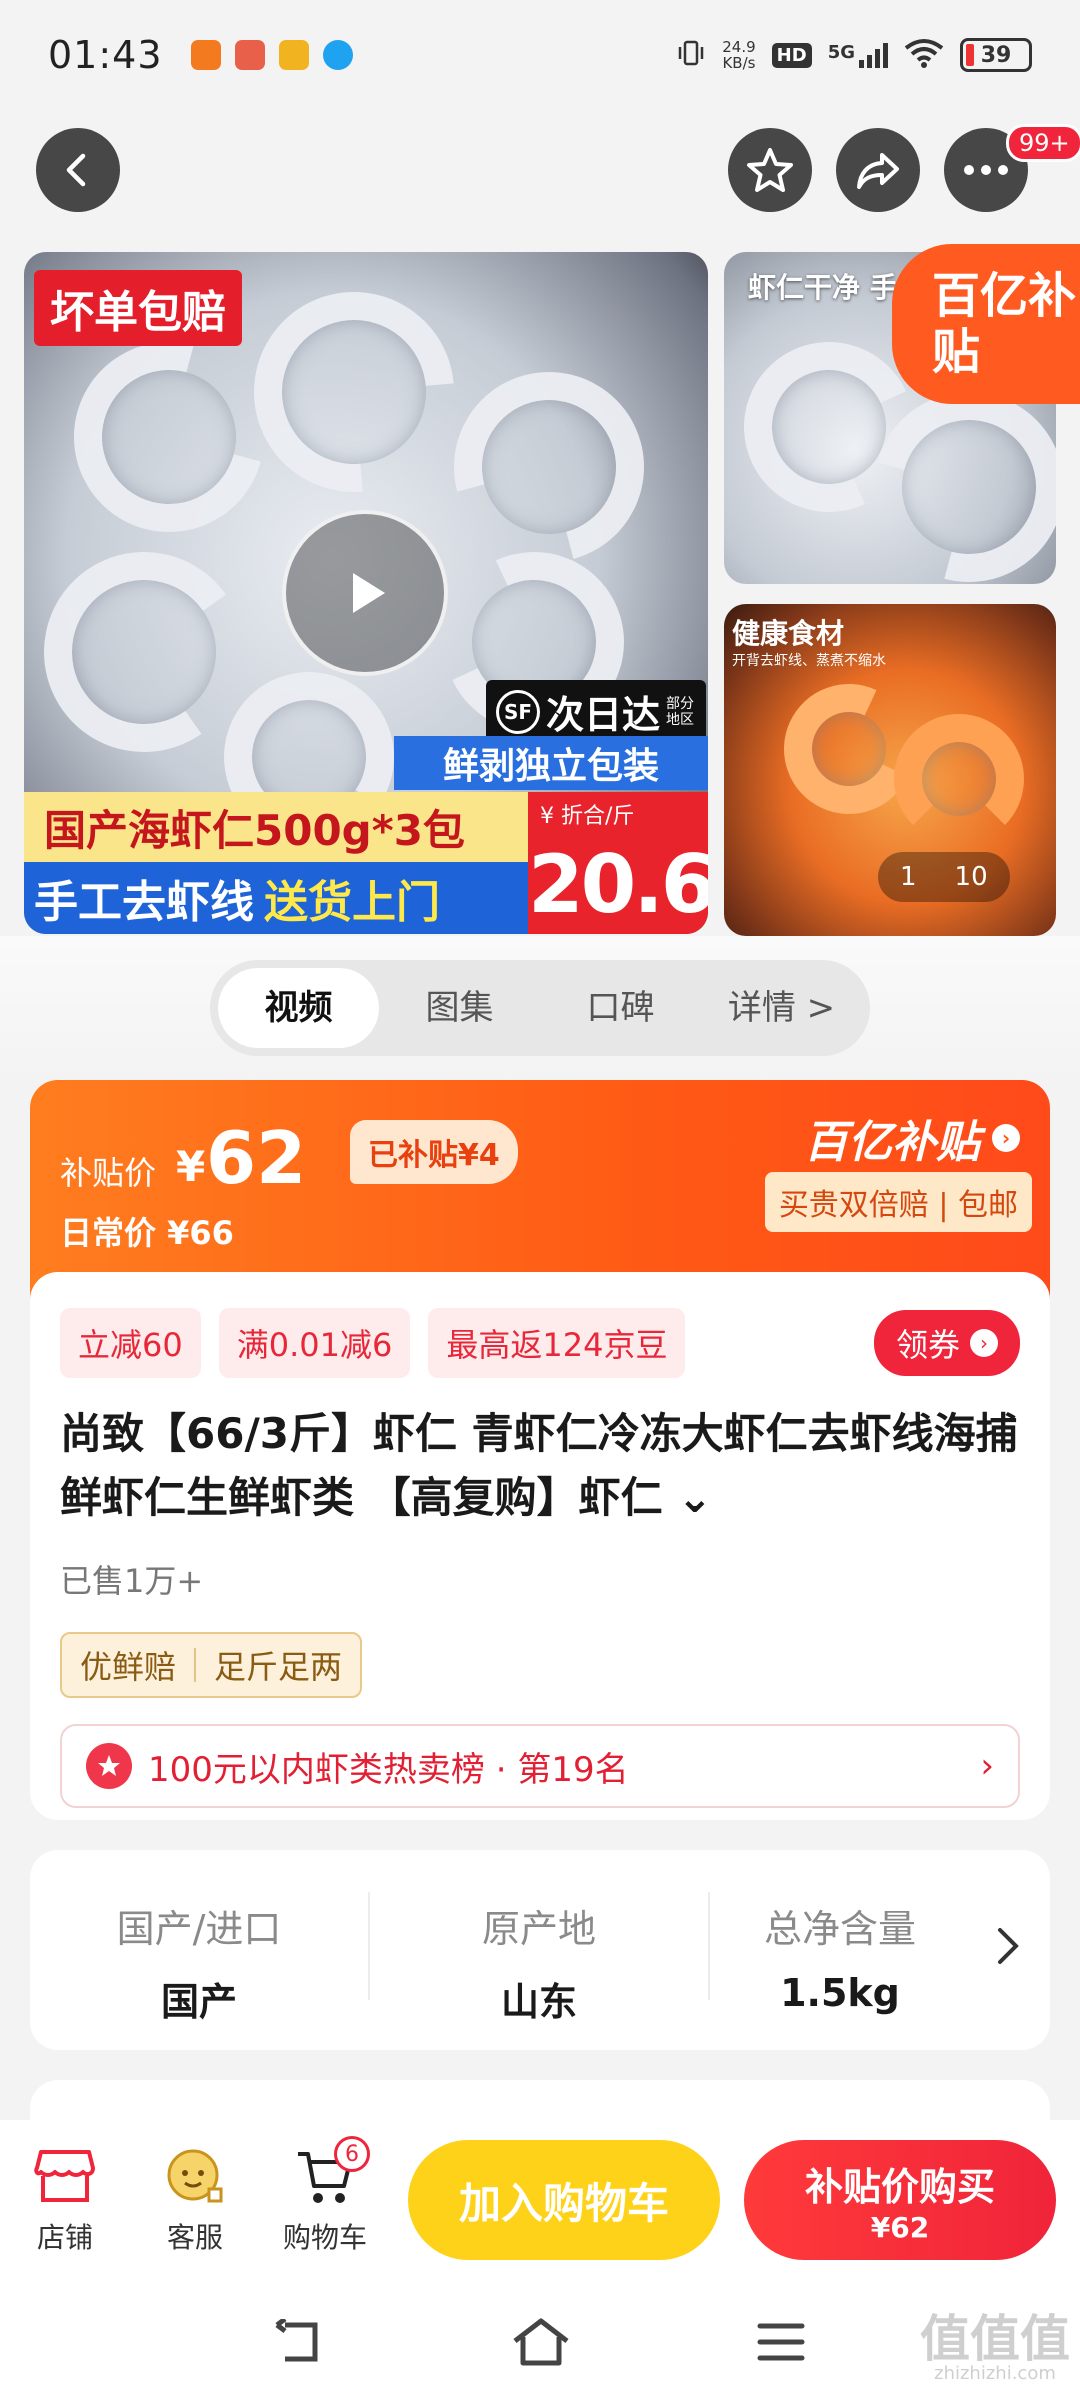 The width and height of the screenshot is (1080, 2400). What do you see at coordinates (618, 863) in the screenshot?
I see `unit-price-box: ¥ 折合/斤 20.6` at bounding box center [618, 863].